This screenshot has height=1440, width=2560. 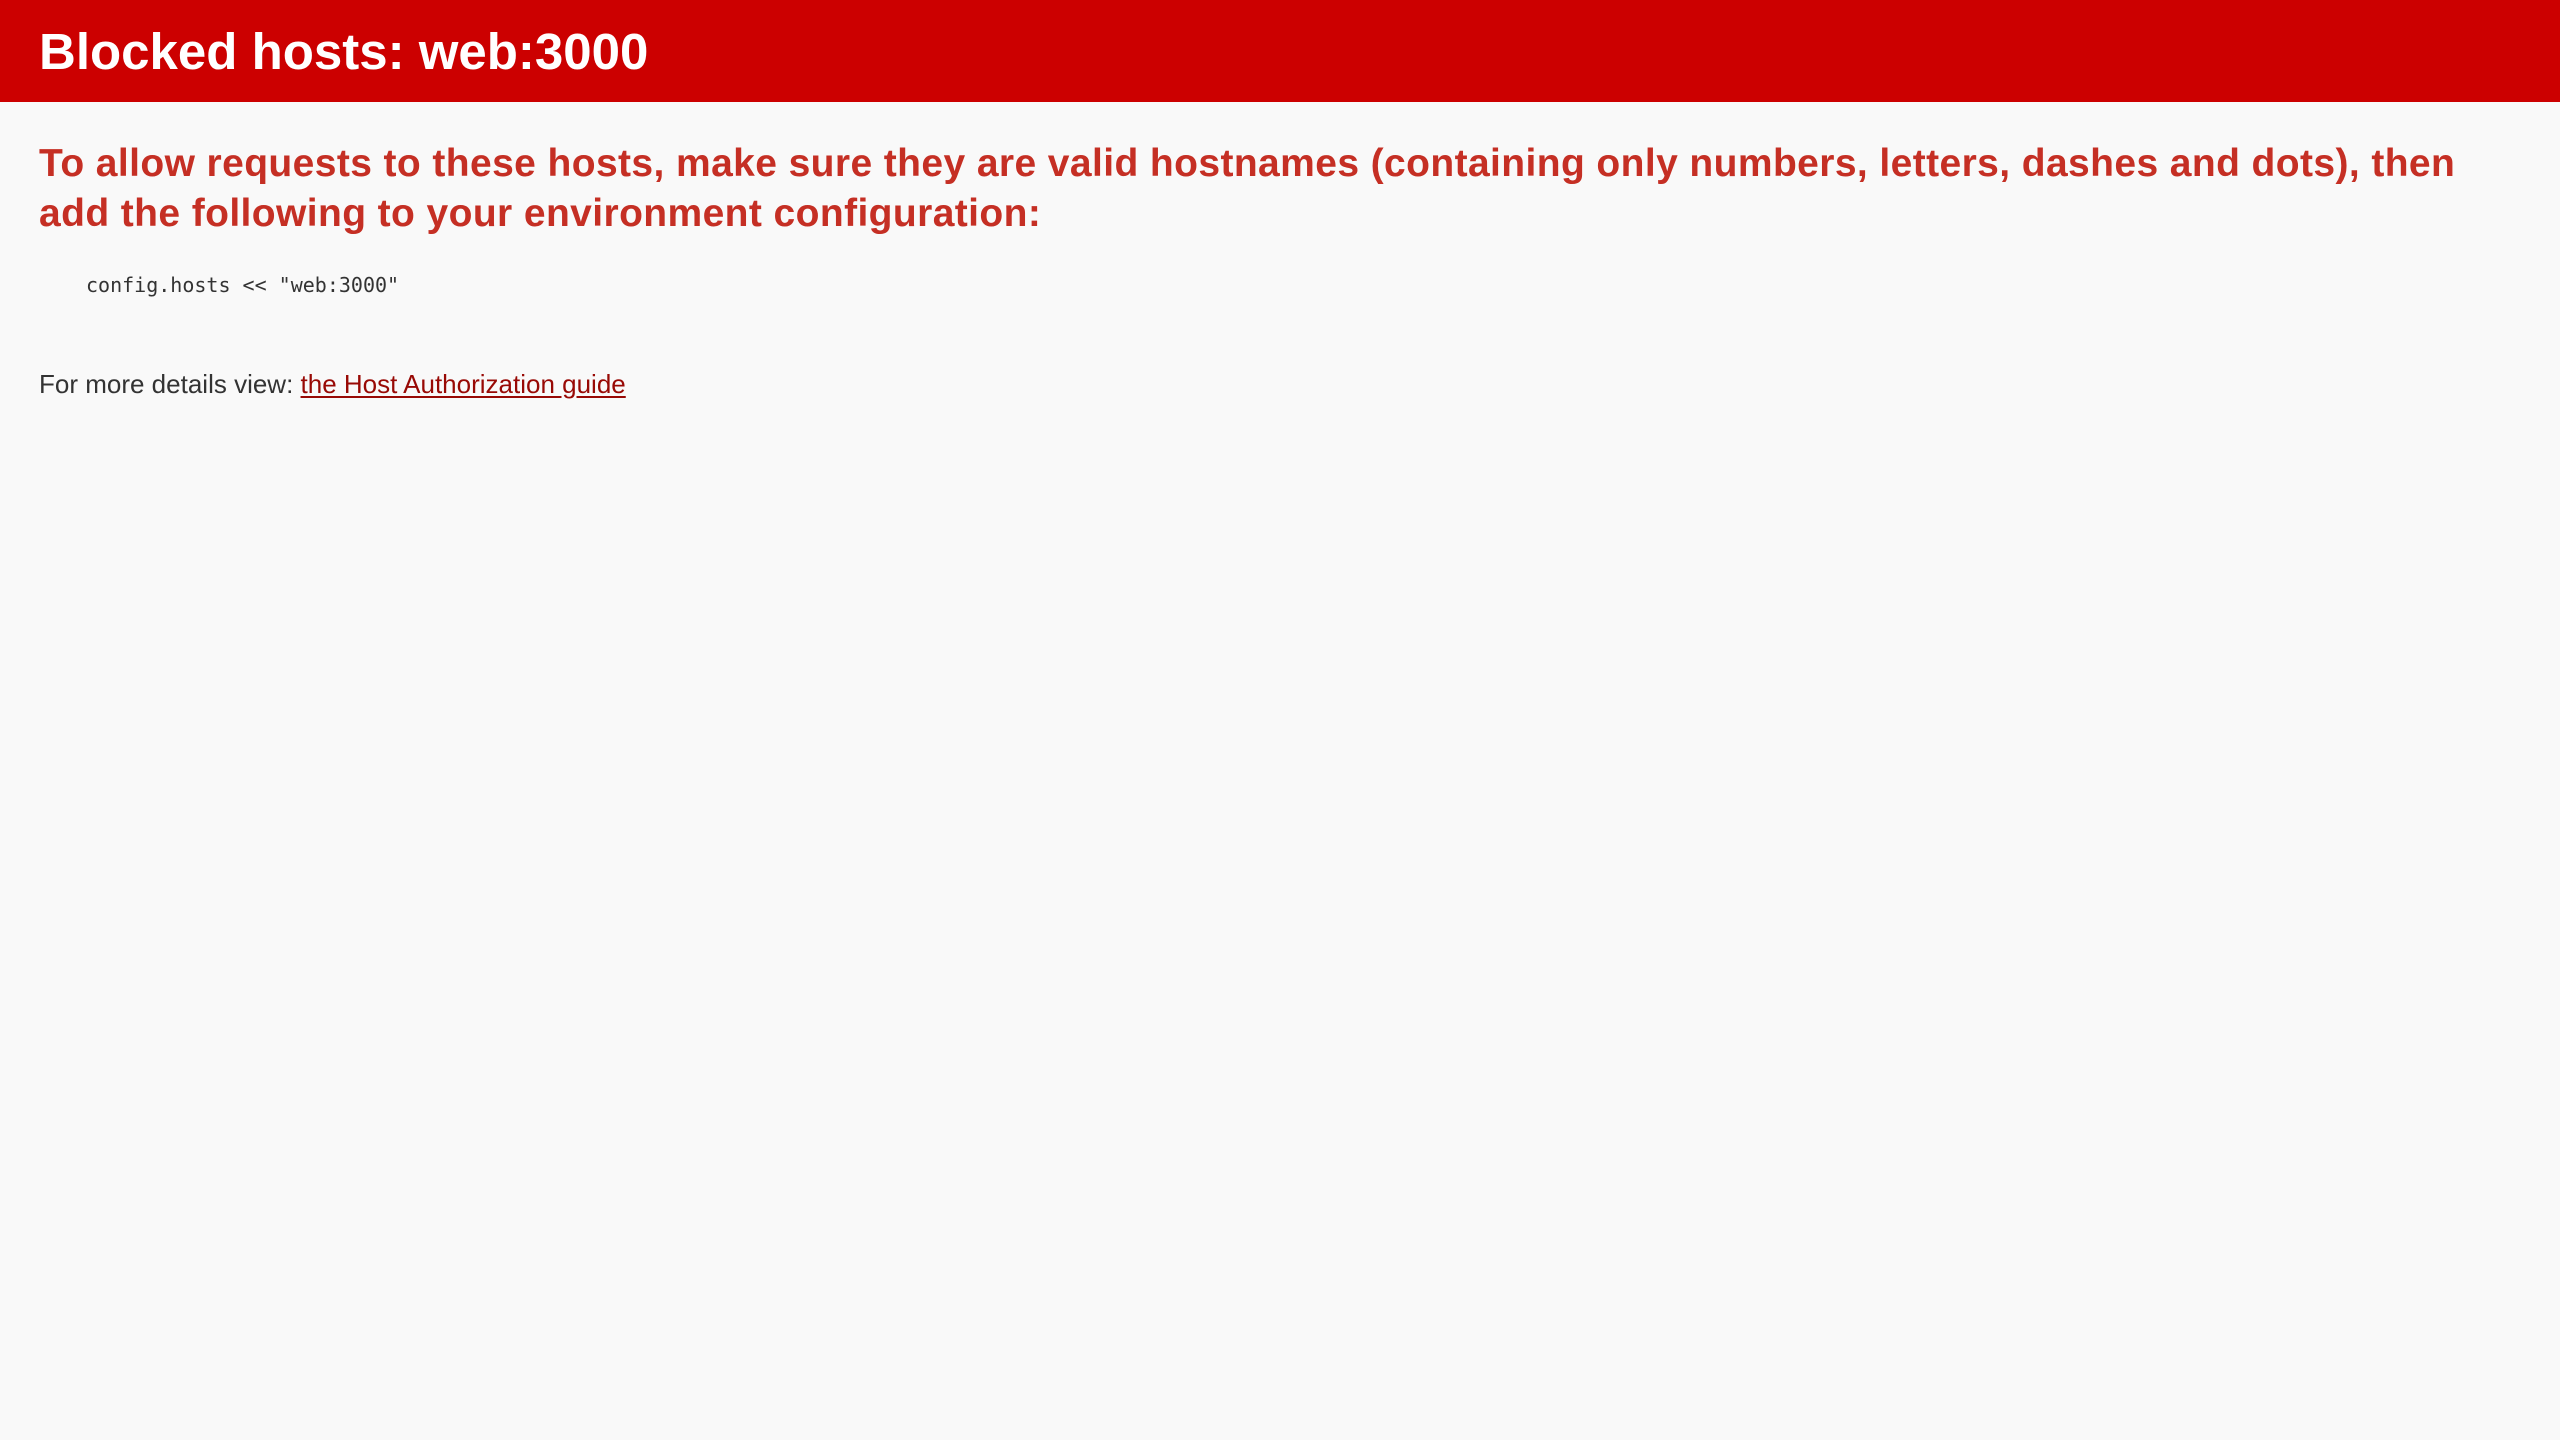 I want to click on details-prefix: For more details view:, so click(x=170, y=384).